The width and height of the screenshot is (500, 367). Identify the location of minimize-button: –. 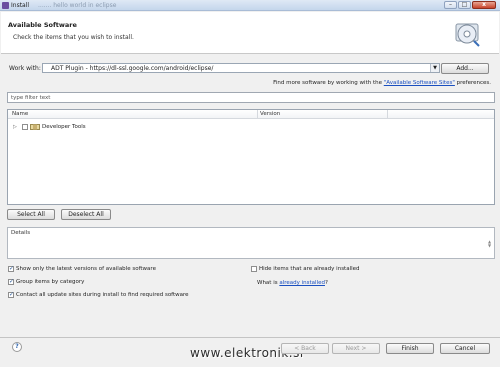
(450, 5).